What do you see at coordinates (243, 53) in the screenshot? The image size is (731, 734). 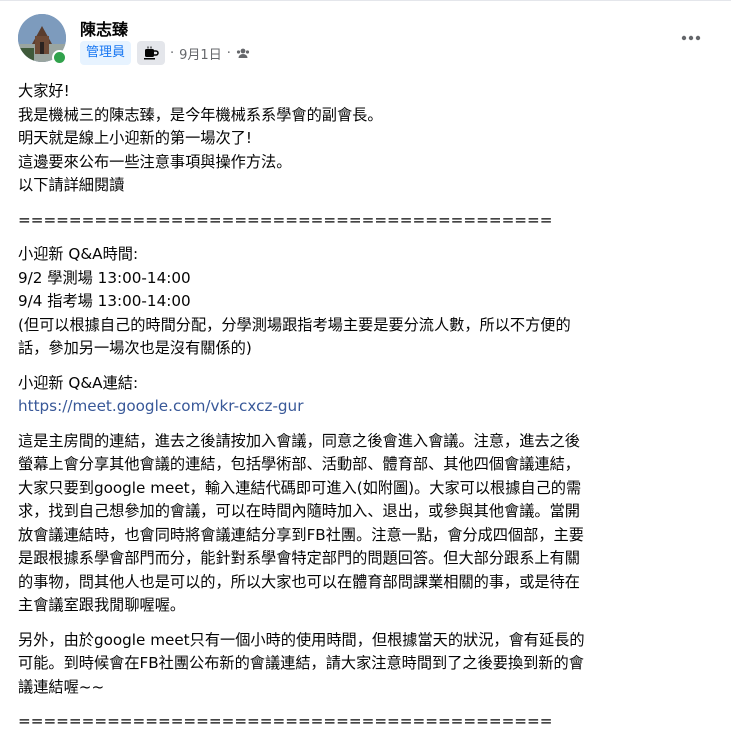 I see `group-privacy-icon` at bounding box center [243, 53].